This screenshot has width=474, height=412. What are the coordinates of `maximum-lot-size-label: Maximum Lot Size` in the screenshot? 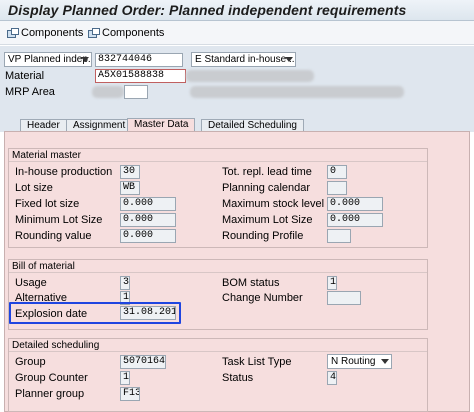 It's located at (267, 220).